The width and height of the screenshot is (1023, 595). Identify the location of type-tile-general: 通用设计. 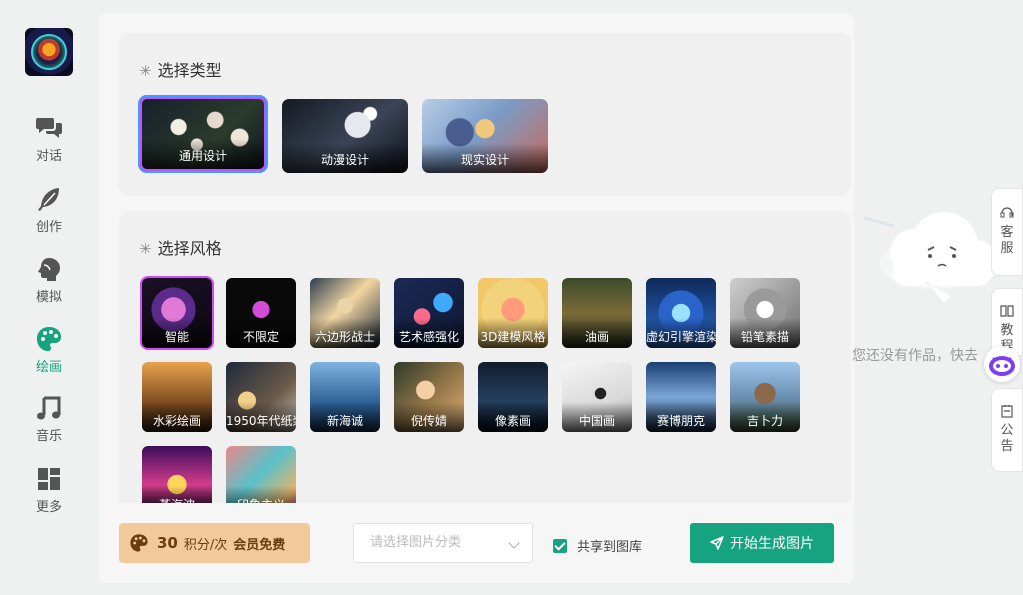
(203, 134).